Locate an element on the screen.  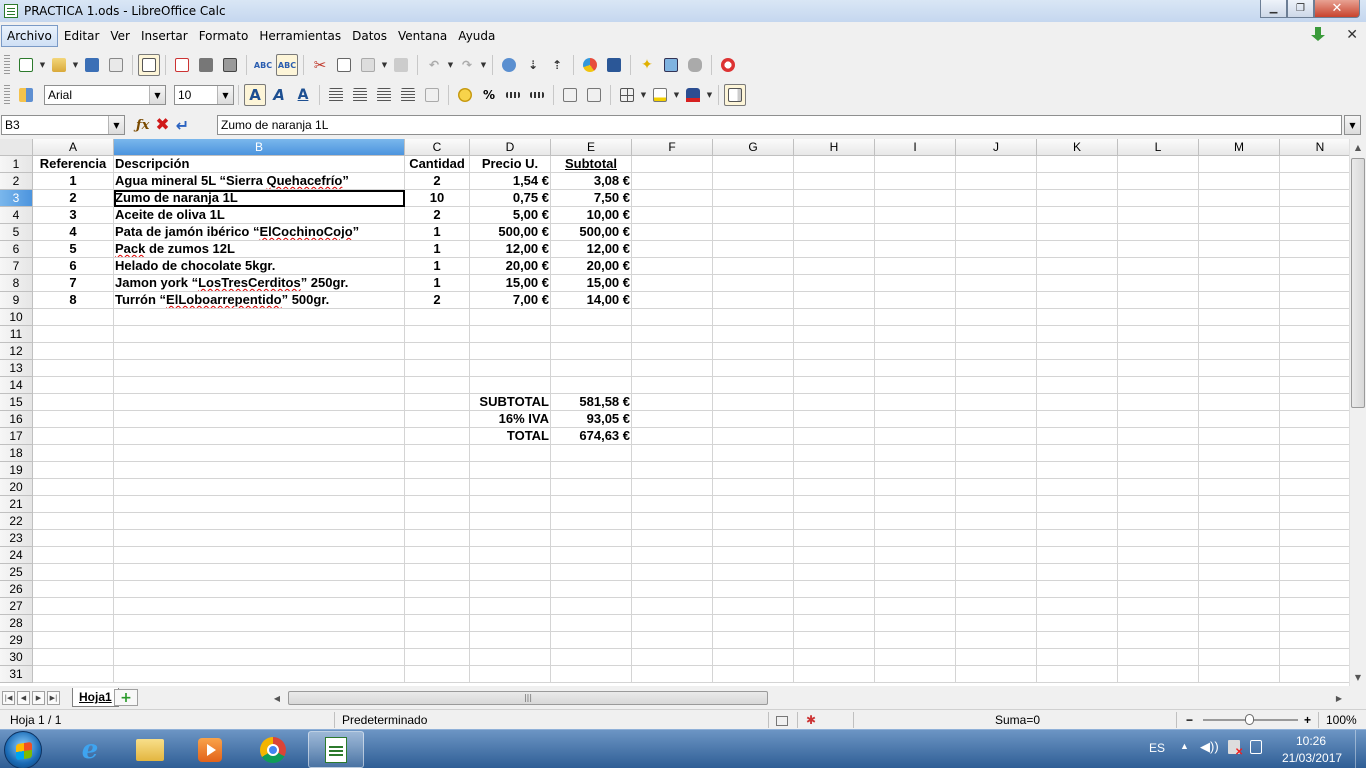
scroll-right-icon: ▶ is located at coordinates (1339, 698).